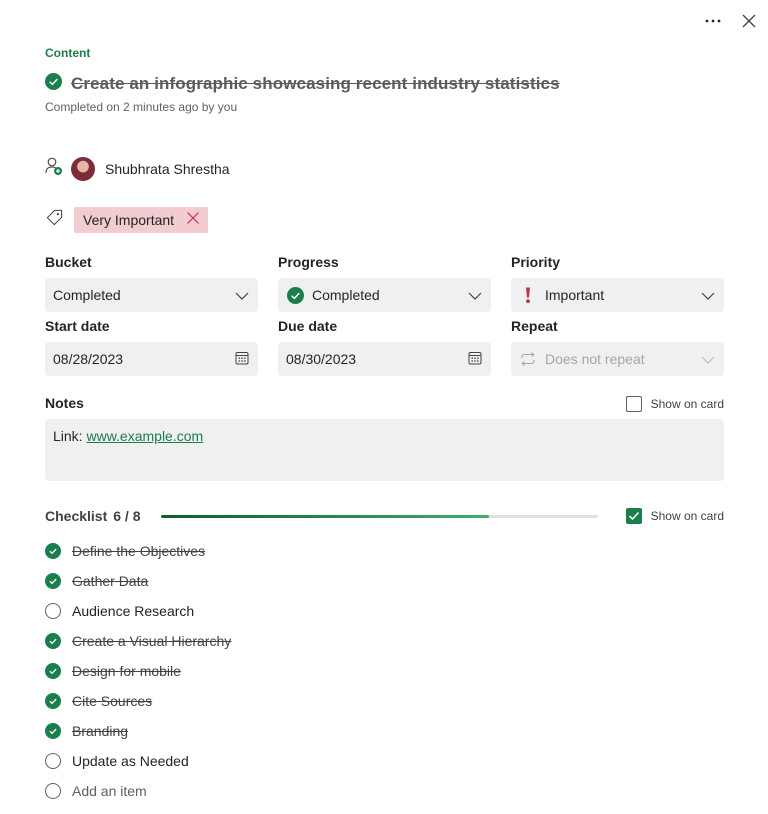 The image size is (768, 814). I want to click on label-chip: Very Important, so click(141, 220).